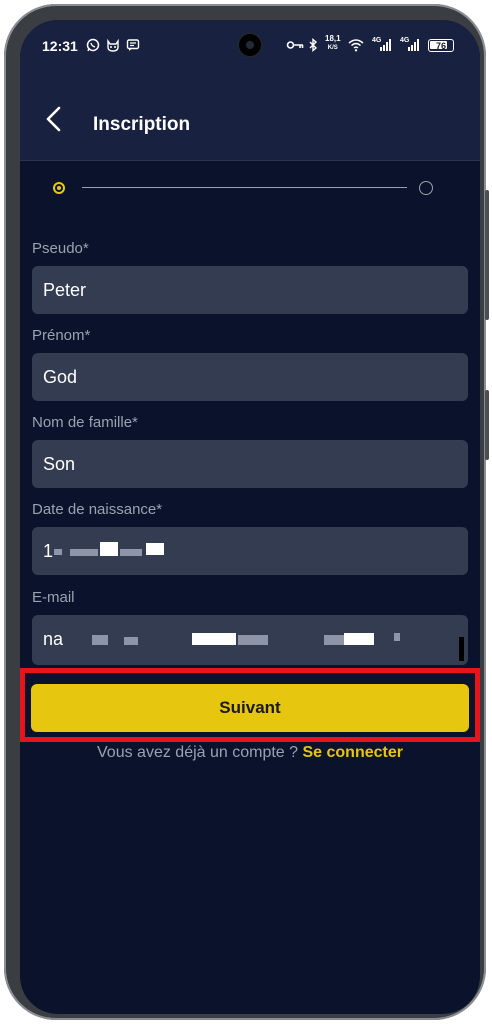 Image resolution: width=492 pixels, height=1024 pixels. I want to click on status-bar: 12:31 18,1 K/S 4G 4G 76, so click(250, 48).